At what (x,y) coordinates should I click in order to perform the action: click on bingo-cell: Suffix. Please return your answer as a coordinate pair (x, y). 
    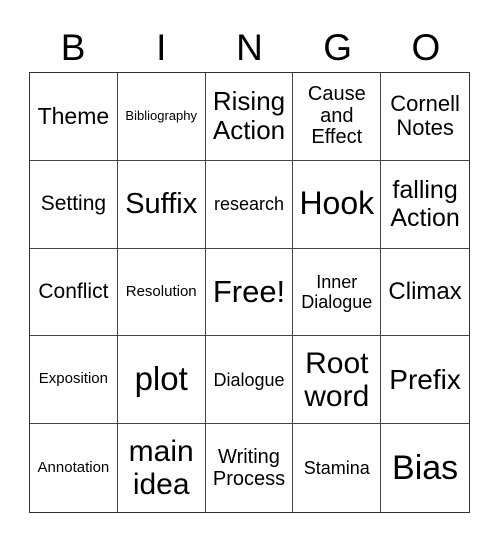
    Looking at the image, I should click on (161, 204).